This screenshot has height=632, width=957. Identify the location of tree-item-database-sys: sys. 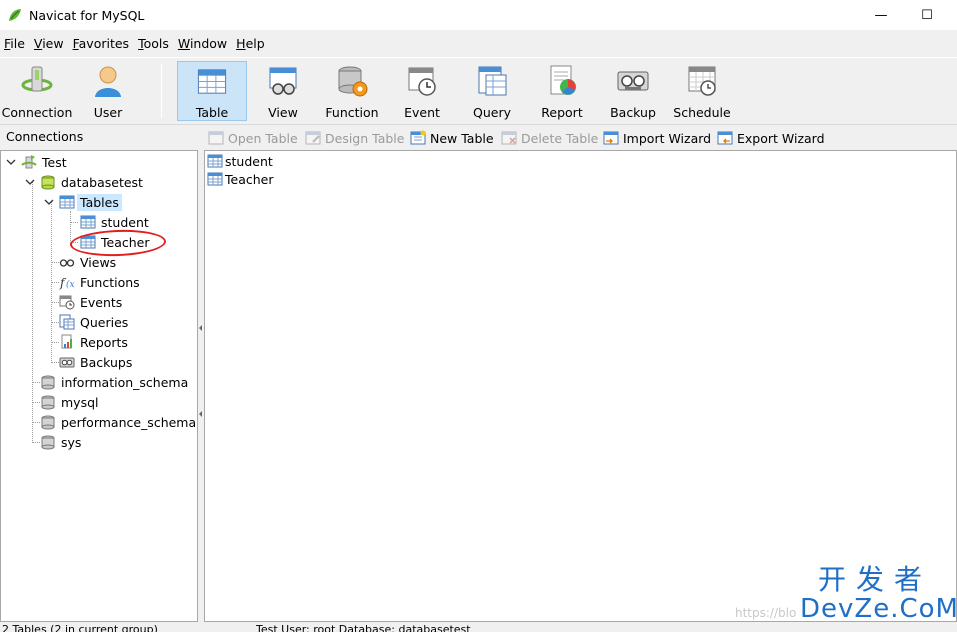
(60, 442).